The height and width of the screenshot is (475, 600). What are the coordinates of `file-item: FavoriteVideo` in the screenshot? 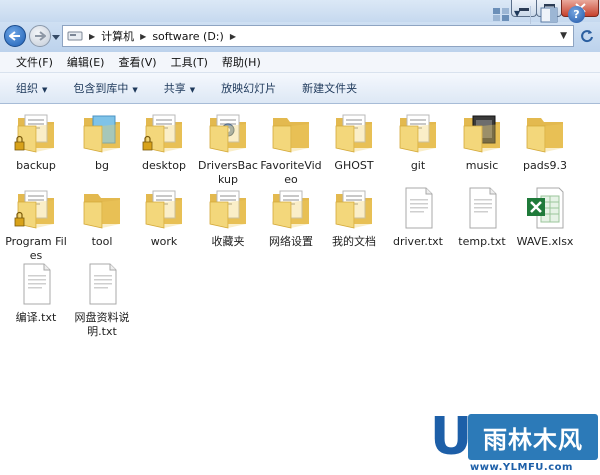 It's located at (291, 147).